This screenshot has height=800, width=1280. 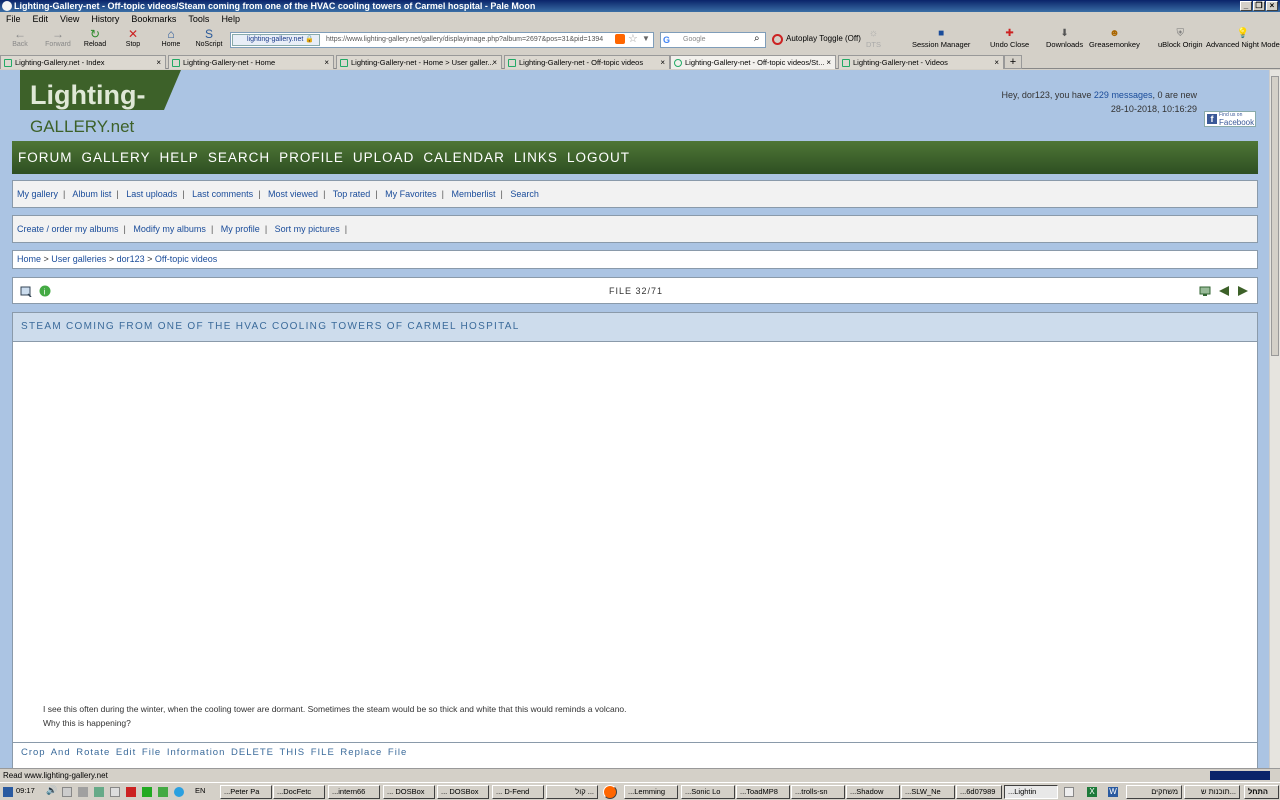 I want to click on search-icon: ⌕, so click(x=757, y=38).